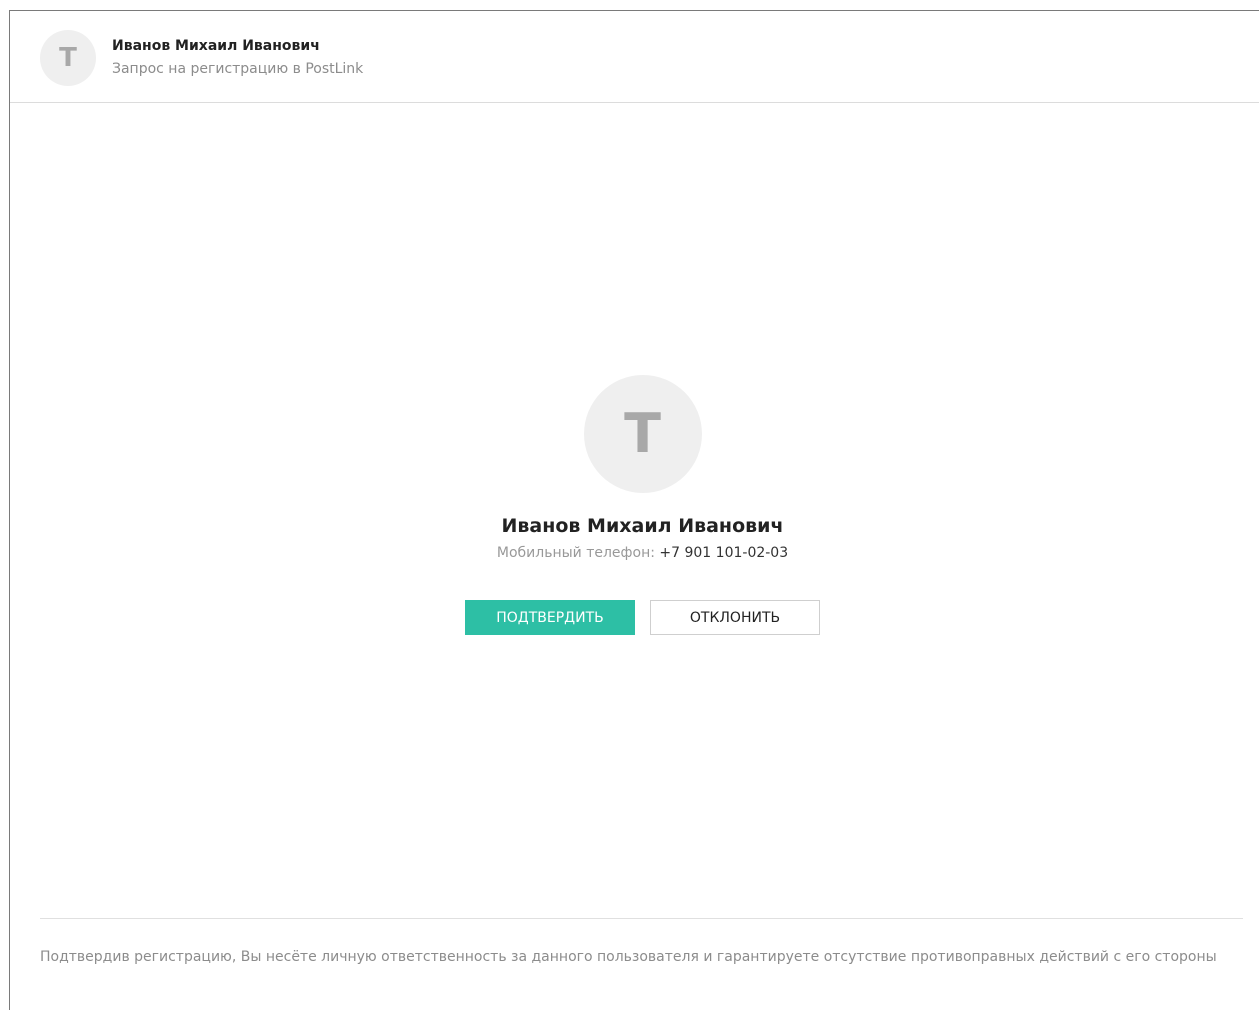  What do you see at coordinates (642, 434) in the screenshot?
I see `profile-avatar: Т` at bounding box center [642, 434].